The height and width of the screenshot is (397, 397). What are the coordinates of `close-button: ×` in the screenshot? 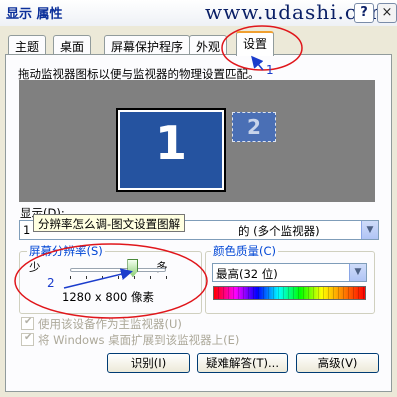 It's located at (387, 13).